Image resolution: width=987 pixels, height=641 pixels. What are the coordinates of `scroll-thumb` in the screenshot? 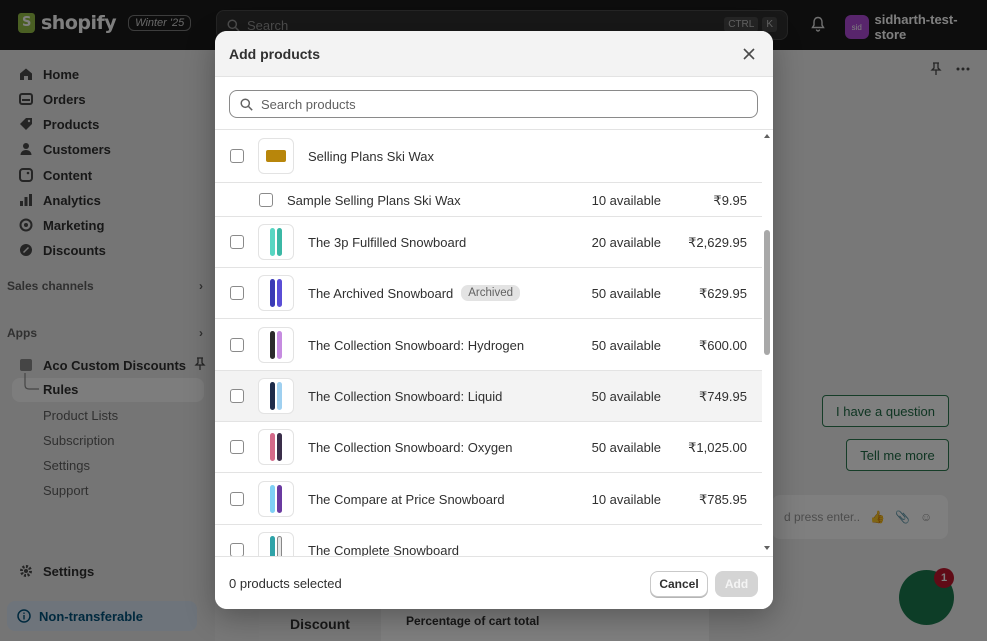 It's located at (767, 292).